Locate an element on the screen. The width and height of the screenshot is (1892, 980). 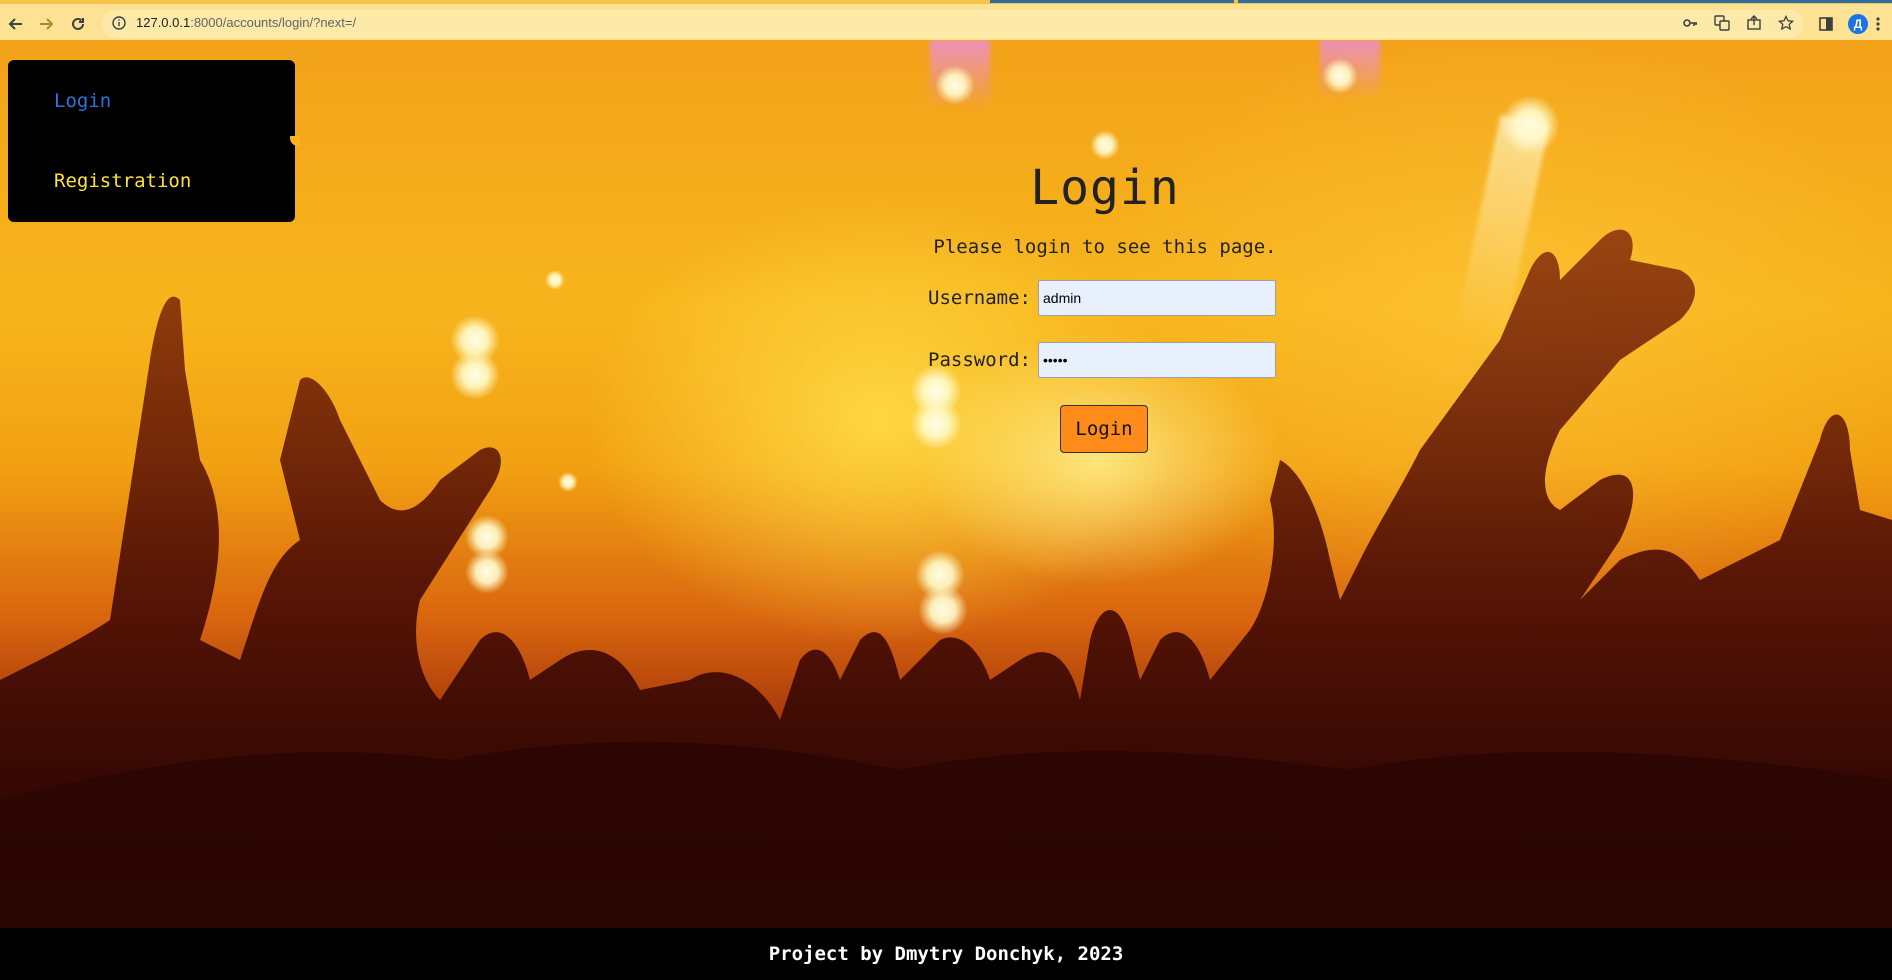
side-panel-button is located at coordinates (1826, 24).